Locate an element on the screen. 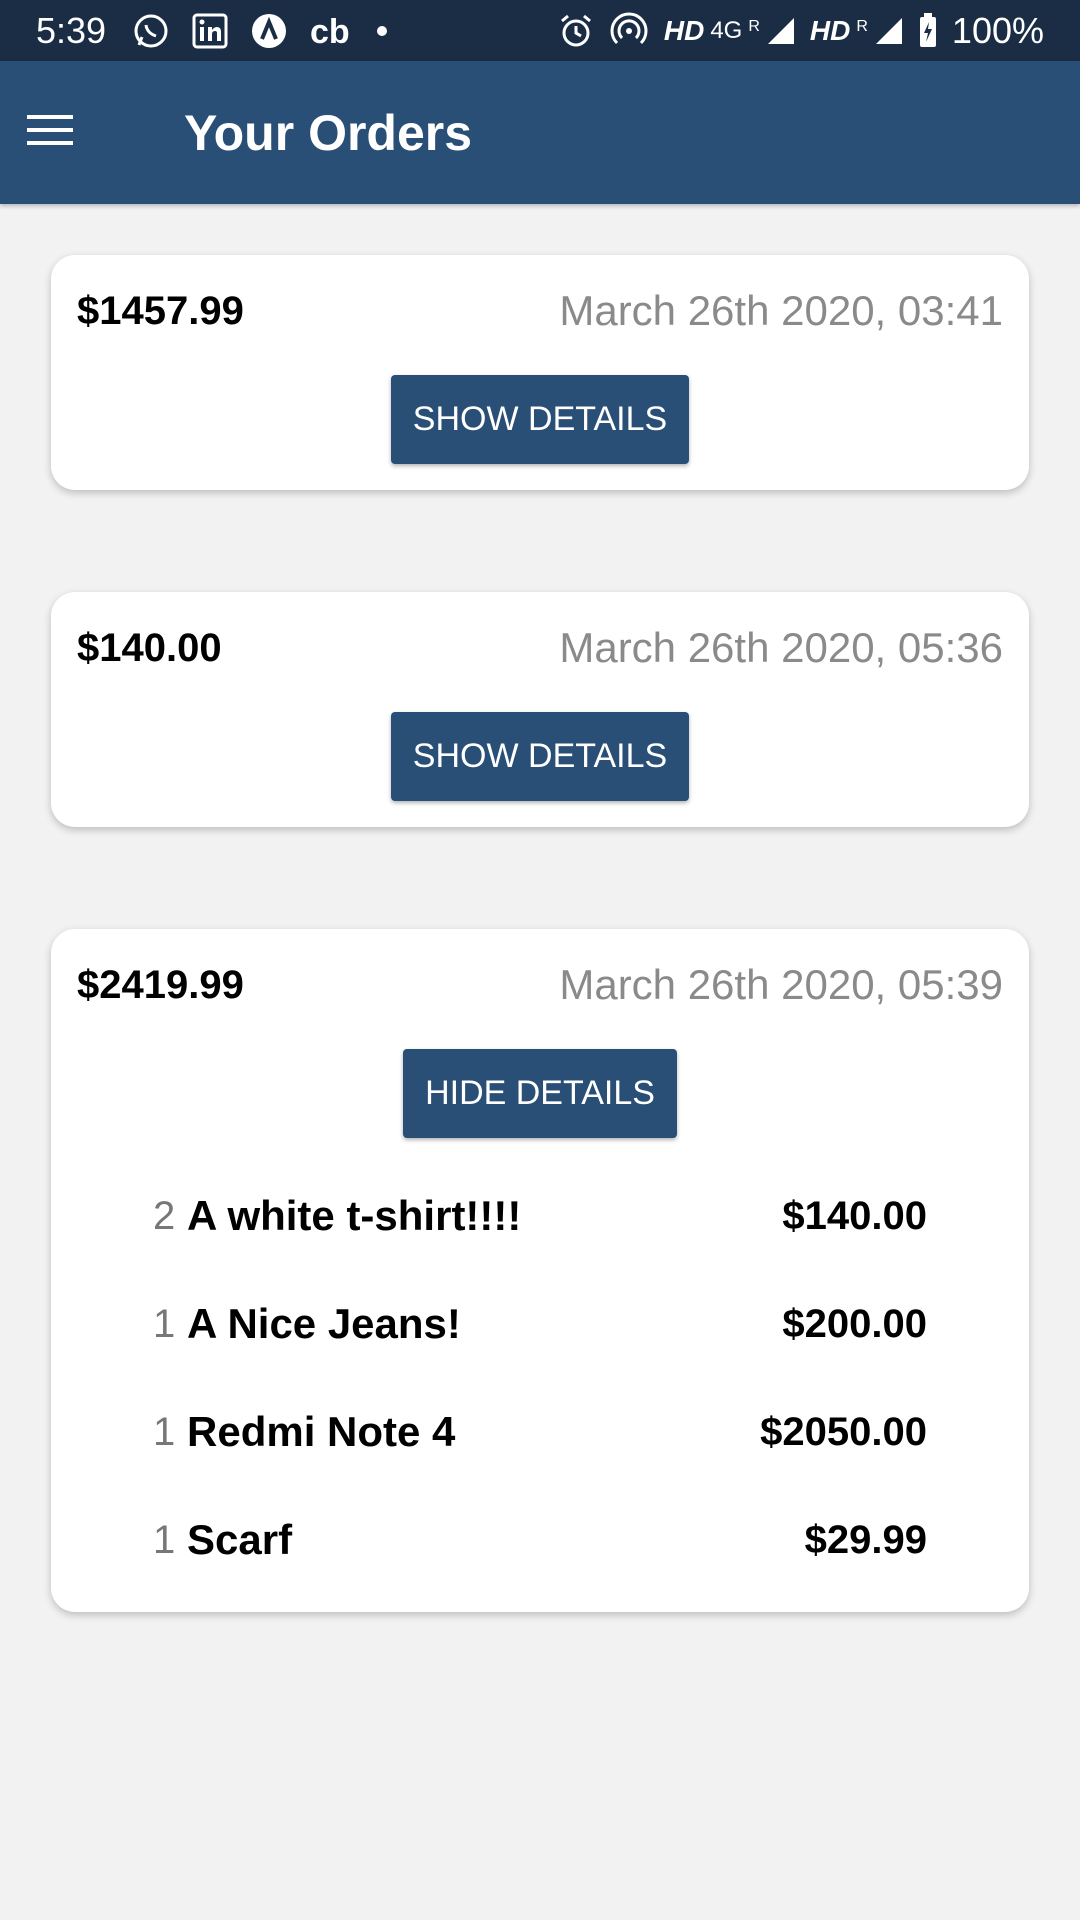 Image resolution: width=1080 pixels, height=1920 pixels. item-price: $200.00 is located at coordinates (854, 1323).